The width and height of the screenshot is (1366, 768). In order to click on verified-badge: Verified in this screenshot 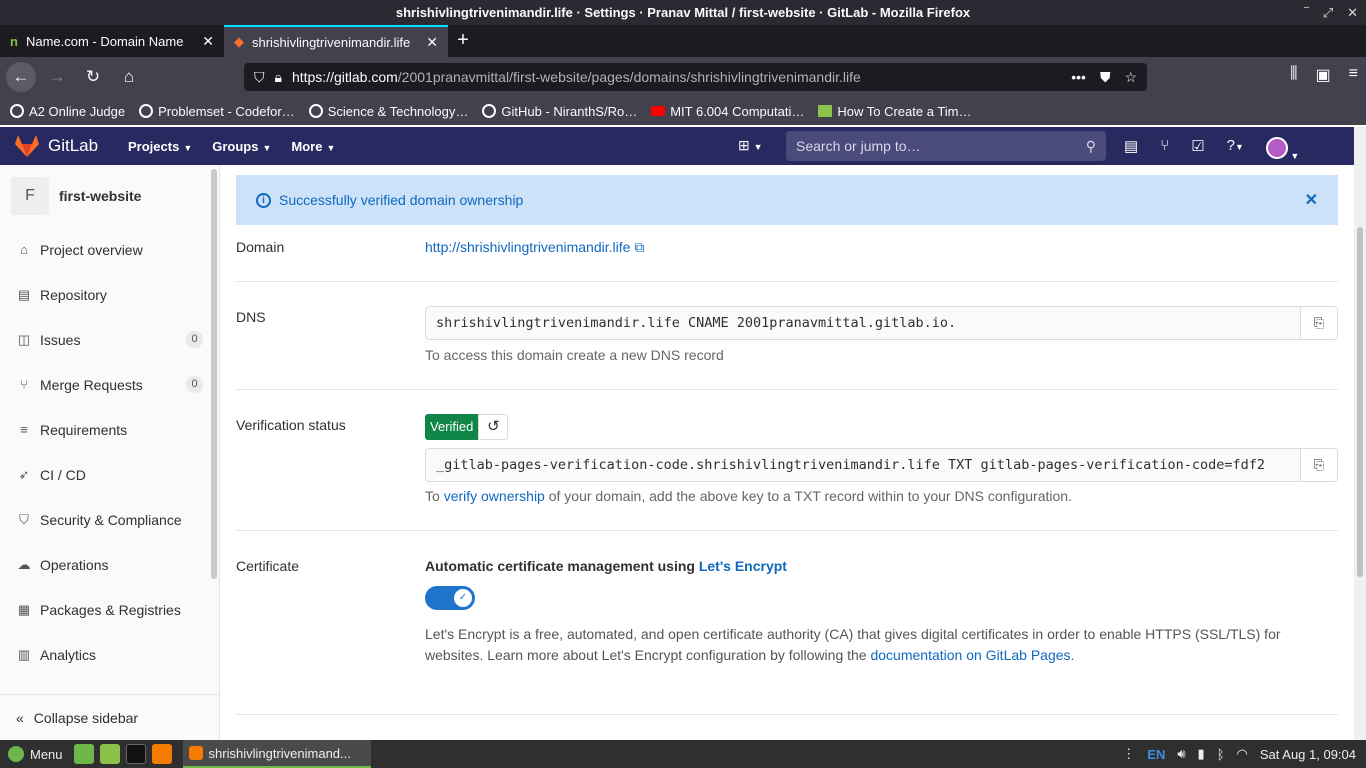, I will do `click(452, 427)`.